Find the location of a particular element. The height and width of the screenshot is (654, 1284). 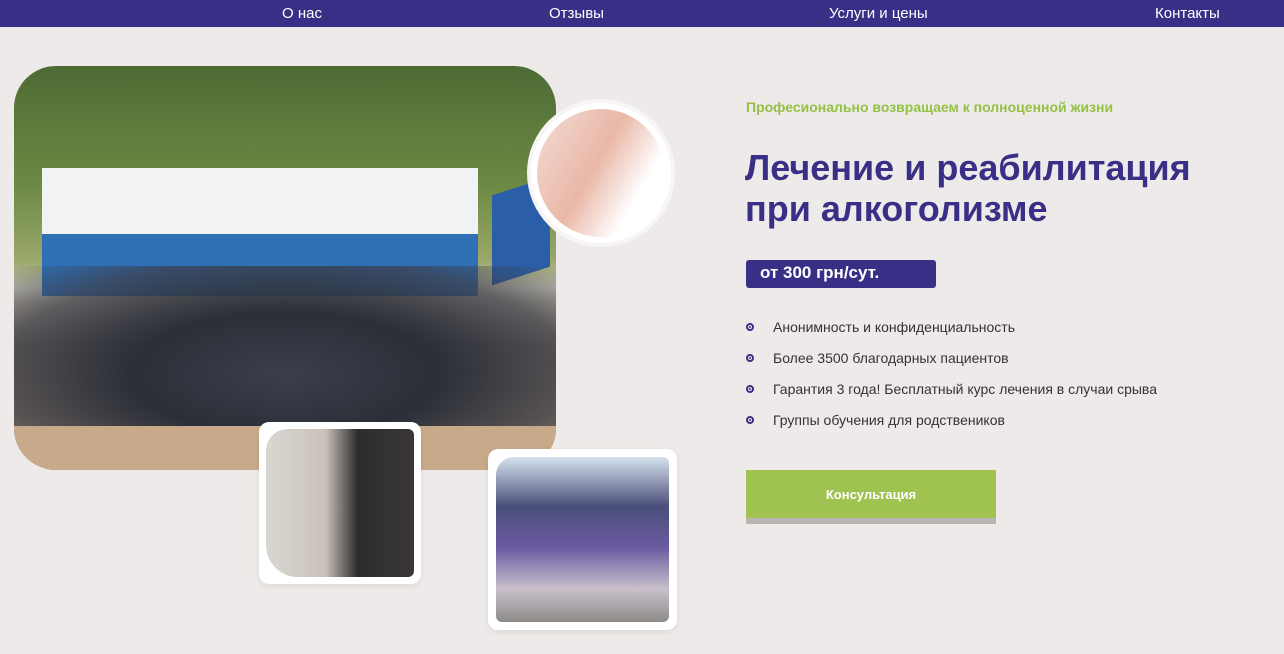

feature-item: Группы обучения для родствеников is located at coordinates (951, 426).